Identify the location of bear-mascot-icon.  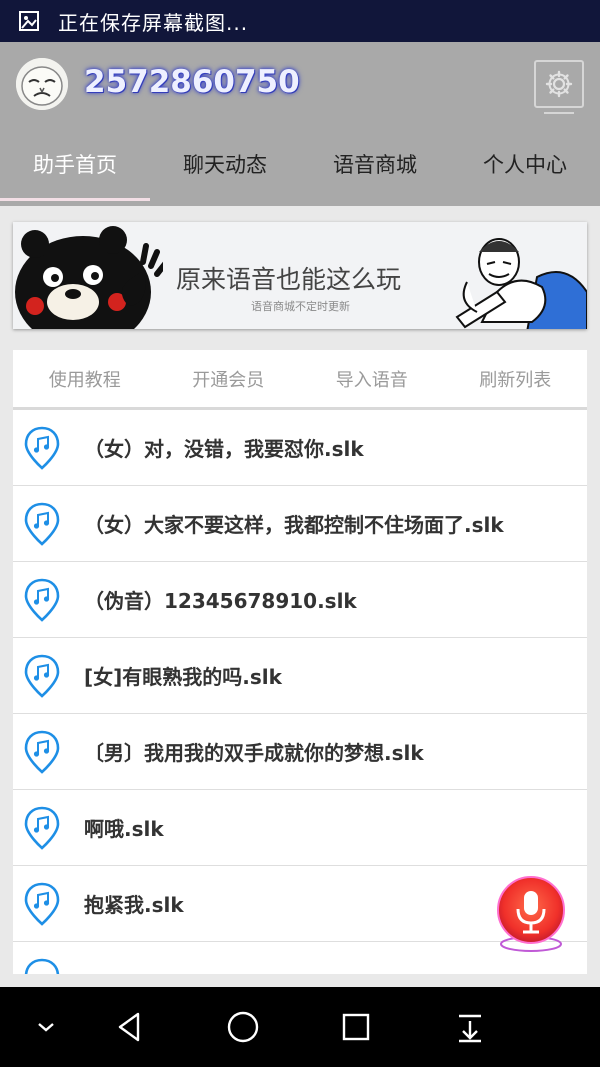
(89, 277).